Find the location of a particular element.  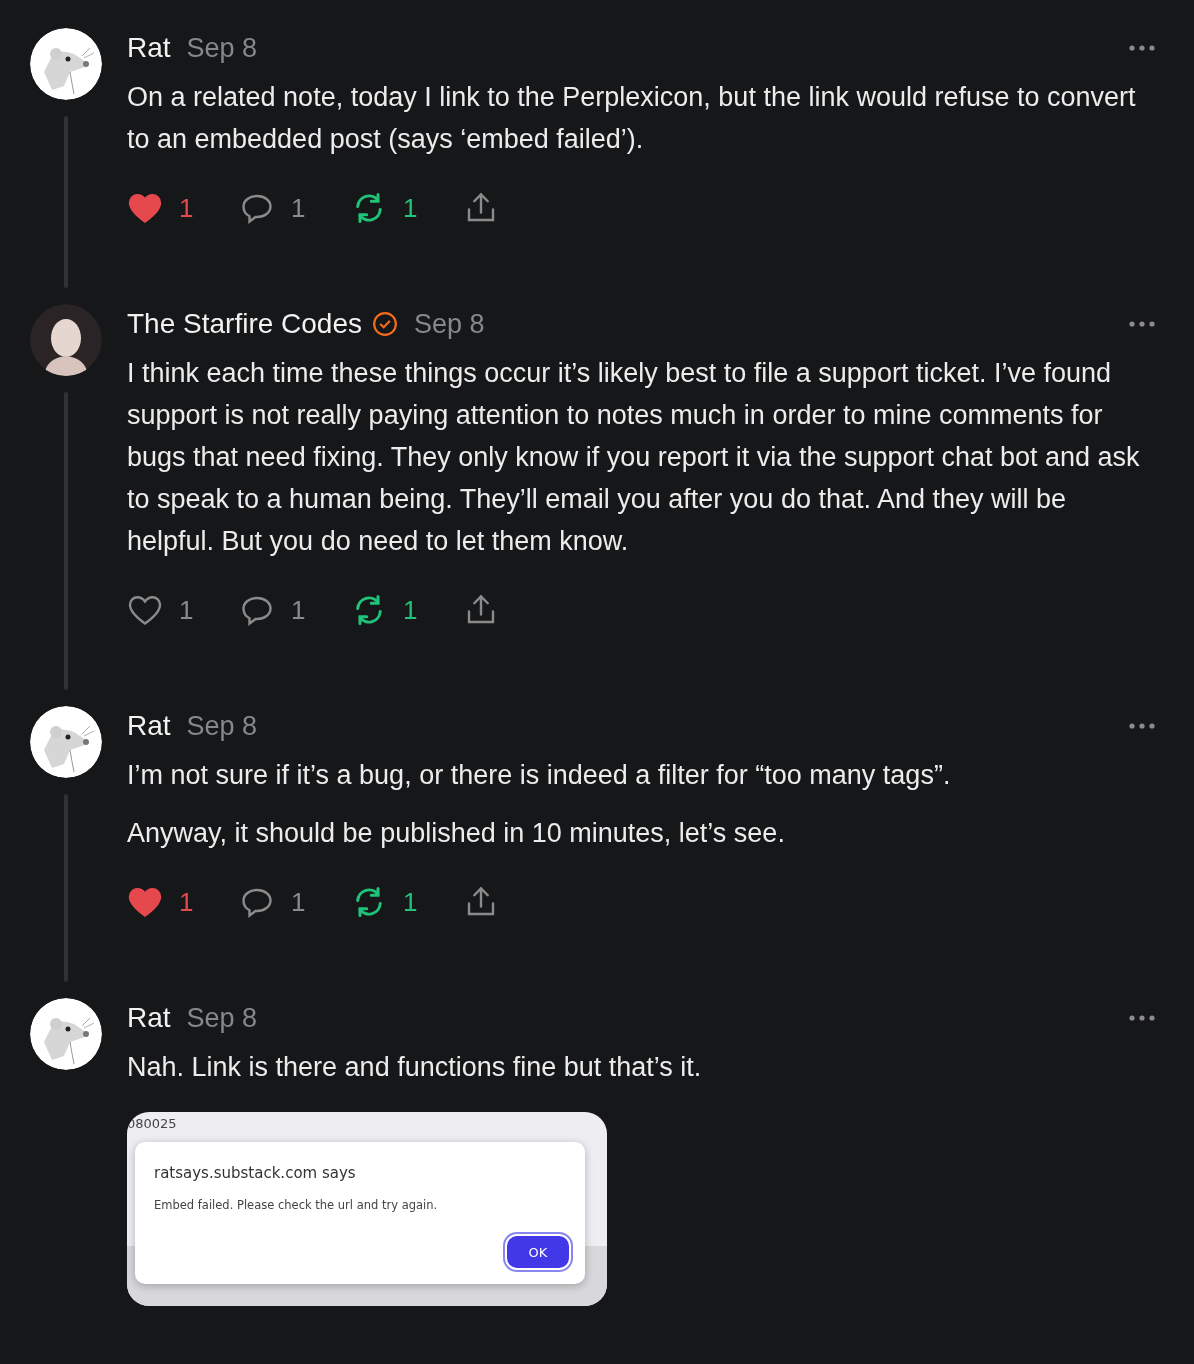

dialog-message: Embed failed. Please check the url and try again. is located at coordinates (296, 1205).